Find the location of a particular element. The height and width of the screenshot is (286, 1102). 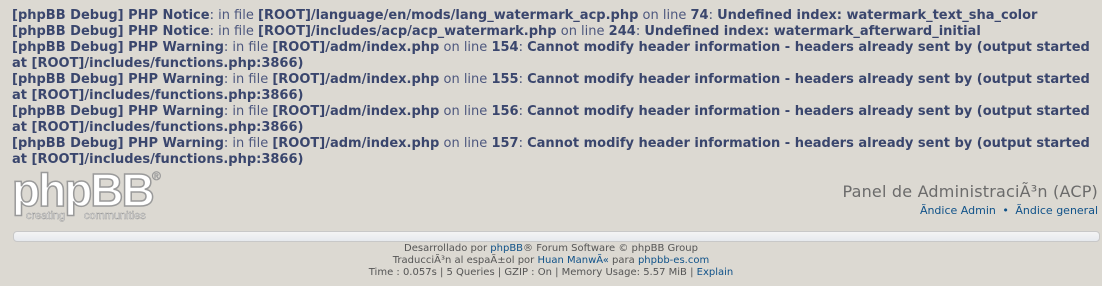

debug-line-number: 156 is located at coordinates (505, 111).